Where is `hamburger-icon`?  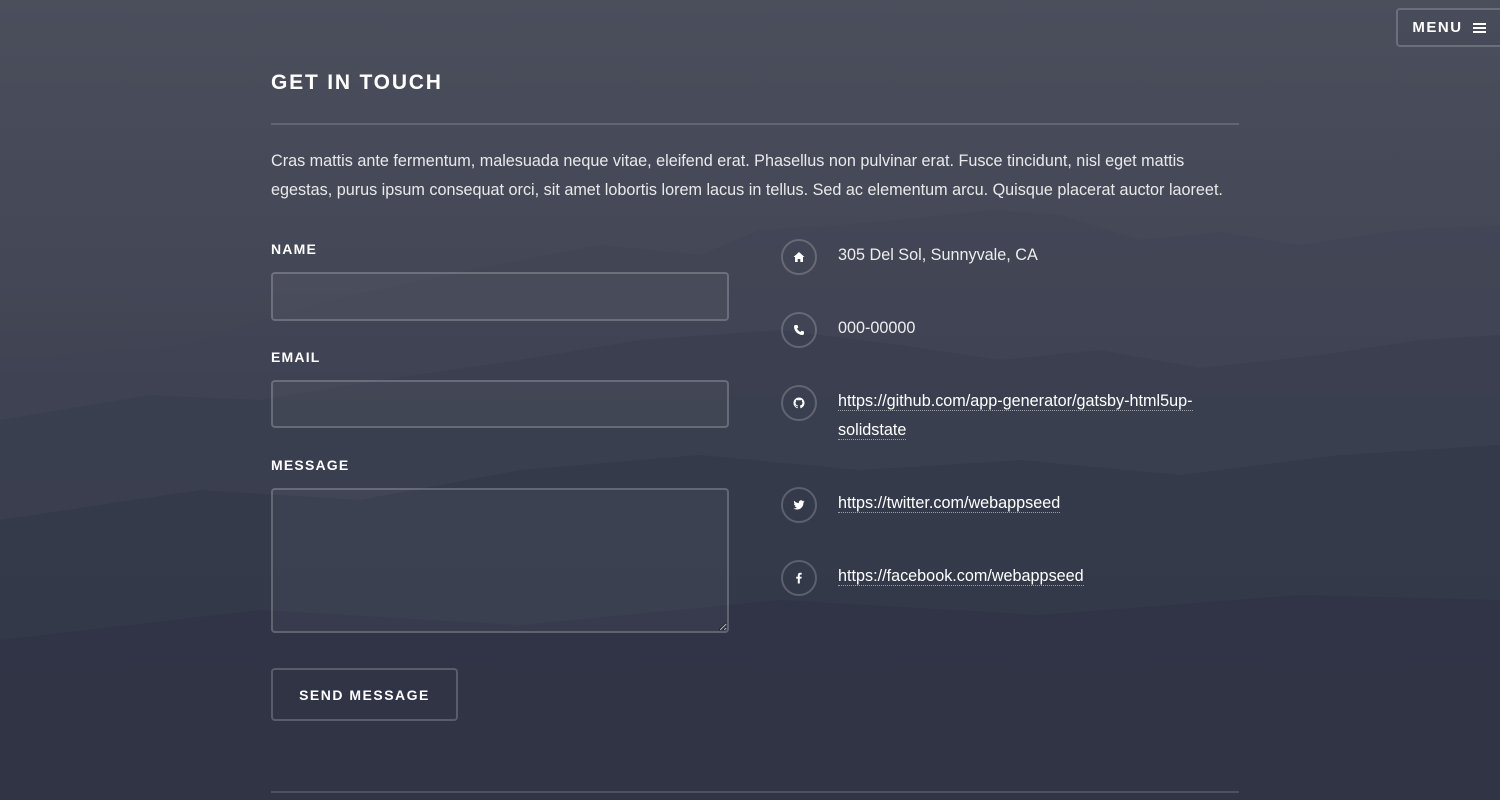 hamburger-icon is located at coordinates (1479, 28).